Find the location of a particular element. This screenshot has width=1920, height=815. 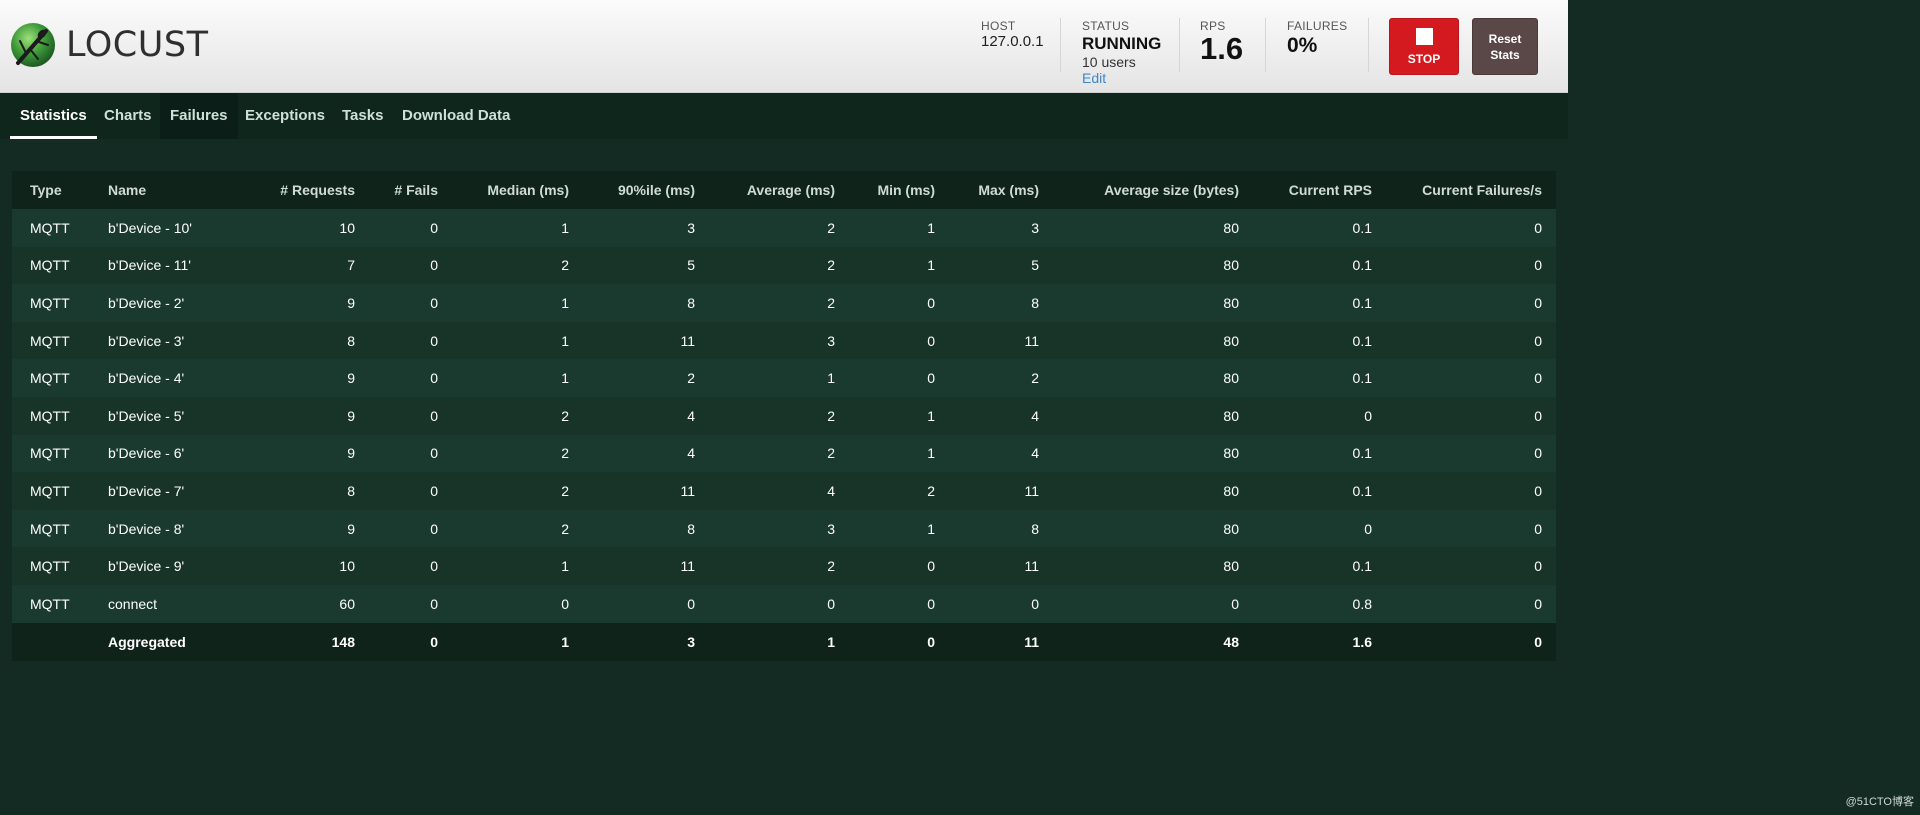

column-header: Max (ms) is located at coordinates (1001, 190).